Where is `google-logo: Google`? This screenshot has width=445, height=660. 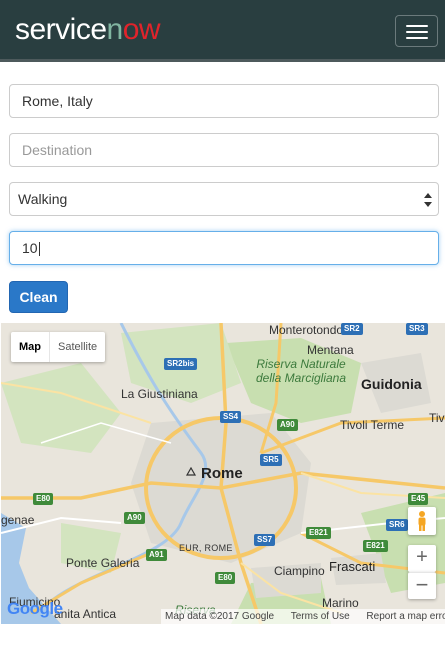
google-logo: Google is located at coordinates (35, 609).